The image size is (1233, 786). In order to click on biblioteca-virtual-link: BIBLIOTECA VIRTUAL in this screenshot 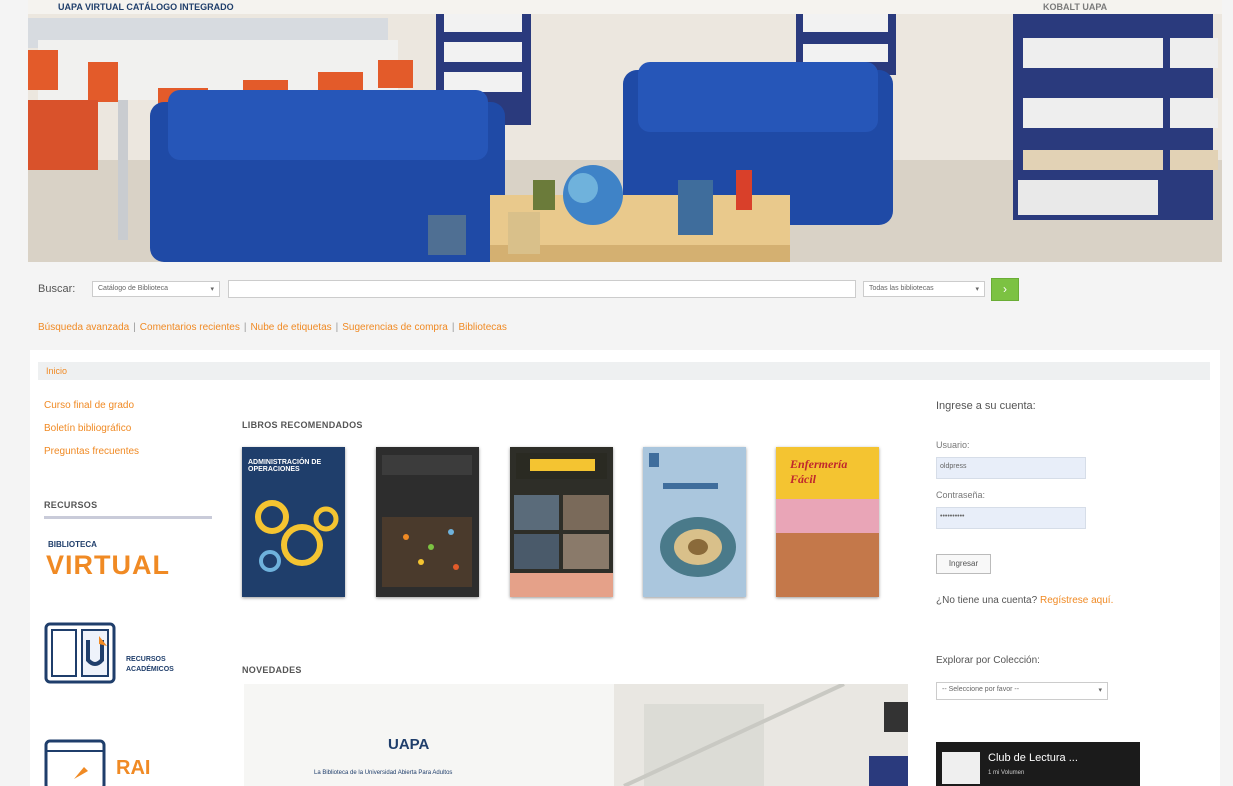, I will do `click(129, 565)`.